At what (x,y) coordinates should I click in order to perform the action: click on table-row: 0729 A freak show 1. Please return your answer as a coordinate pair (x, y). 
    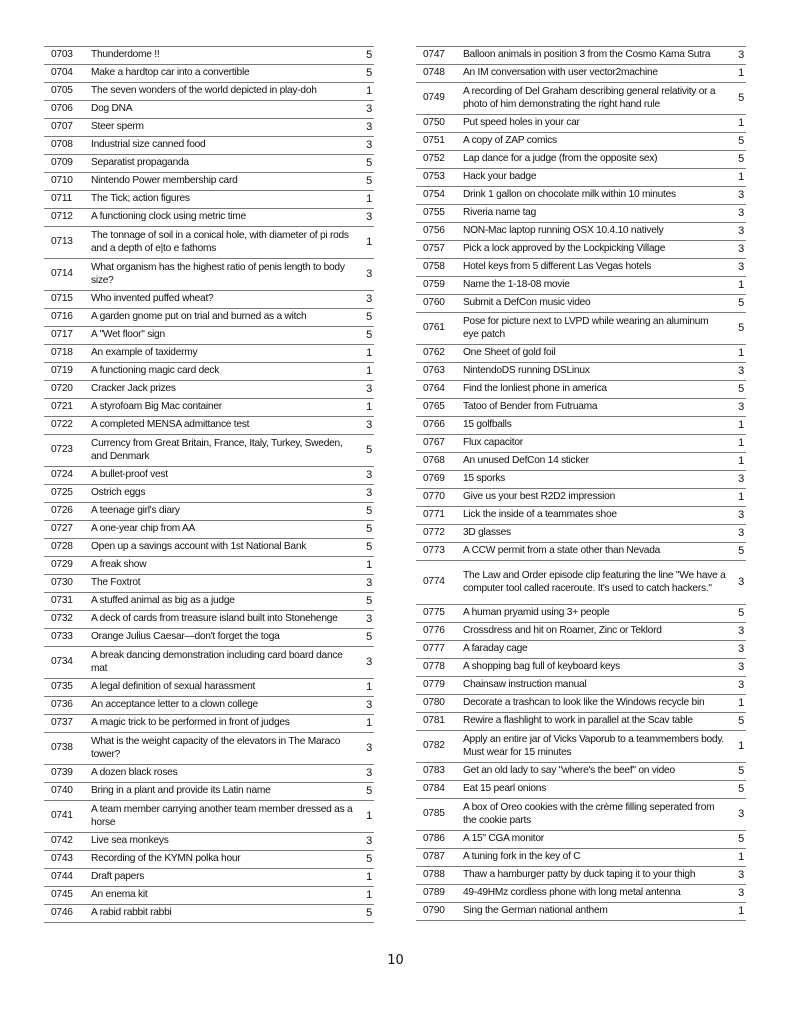
    Looking at the image, I should click on (209, 565).